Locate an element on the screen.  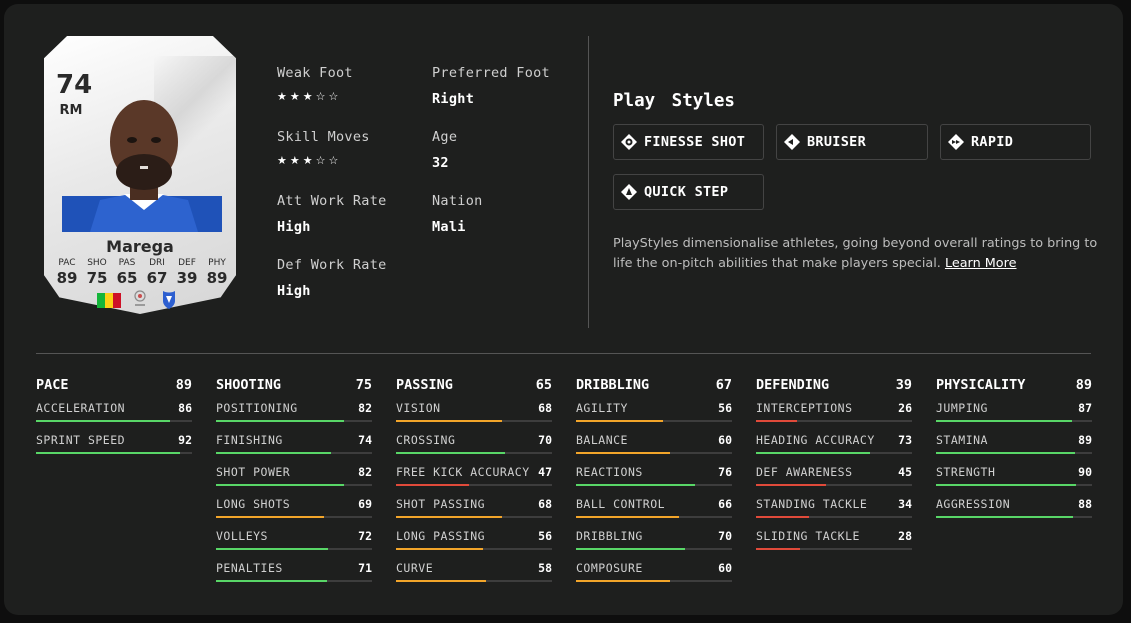
stat-row: JUMPING 87 is located at coordinates (1014, 410).